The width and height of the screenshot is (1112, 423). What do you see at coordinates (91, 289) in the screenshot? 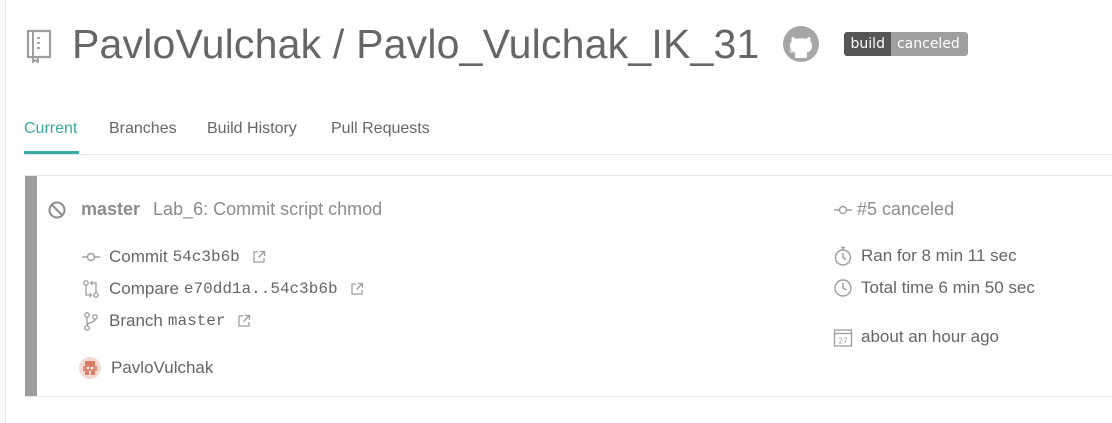
I see `compare-icon` at bounding box center [91, 289].